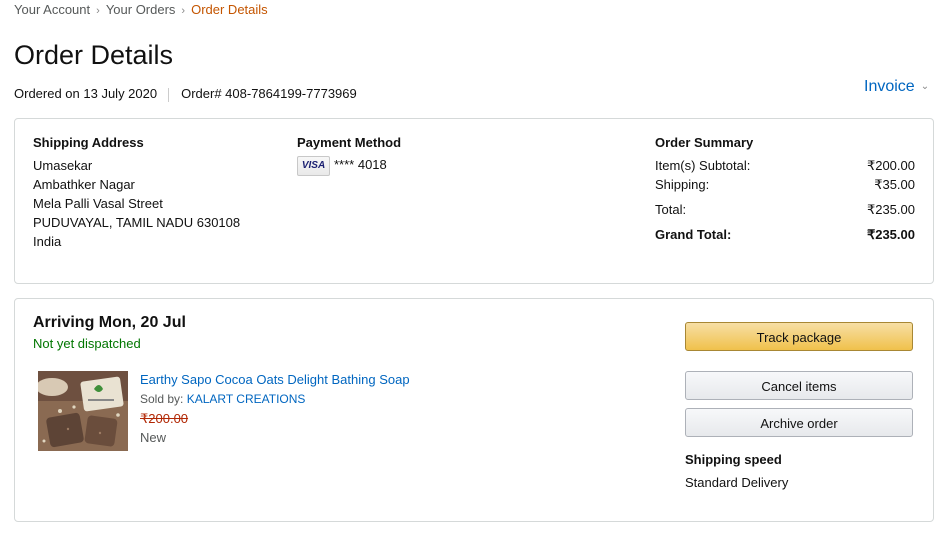 The width and height of the screenshot is (951, 537). Describe the element at coordinates (109, 322) in the screenshot. I see `arriving-date: Arriving Mon, 20 Jul` at that location.